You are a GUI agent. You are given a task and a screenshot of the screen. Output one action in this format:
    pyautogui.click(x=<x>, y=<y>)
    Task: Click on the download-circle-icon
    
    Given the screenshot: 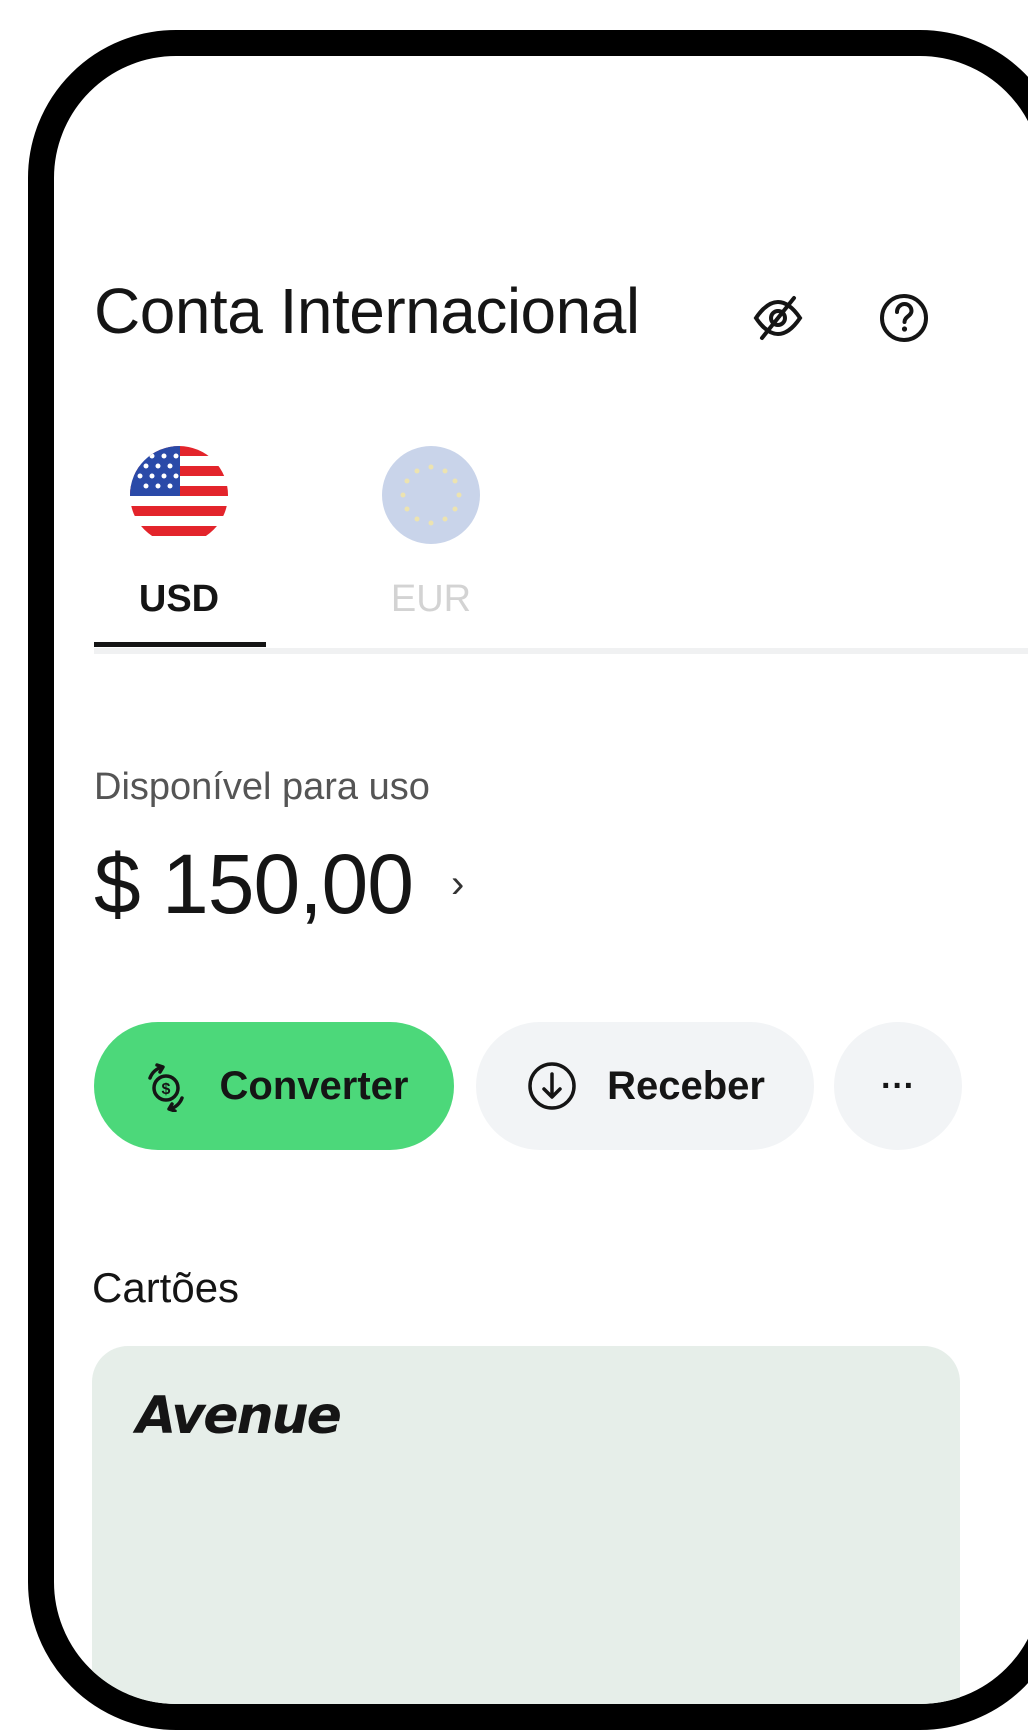 What is the action you would take?
    pyautogui.click(x=552, y=1086)
    